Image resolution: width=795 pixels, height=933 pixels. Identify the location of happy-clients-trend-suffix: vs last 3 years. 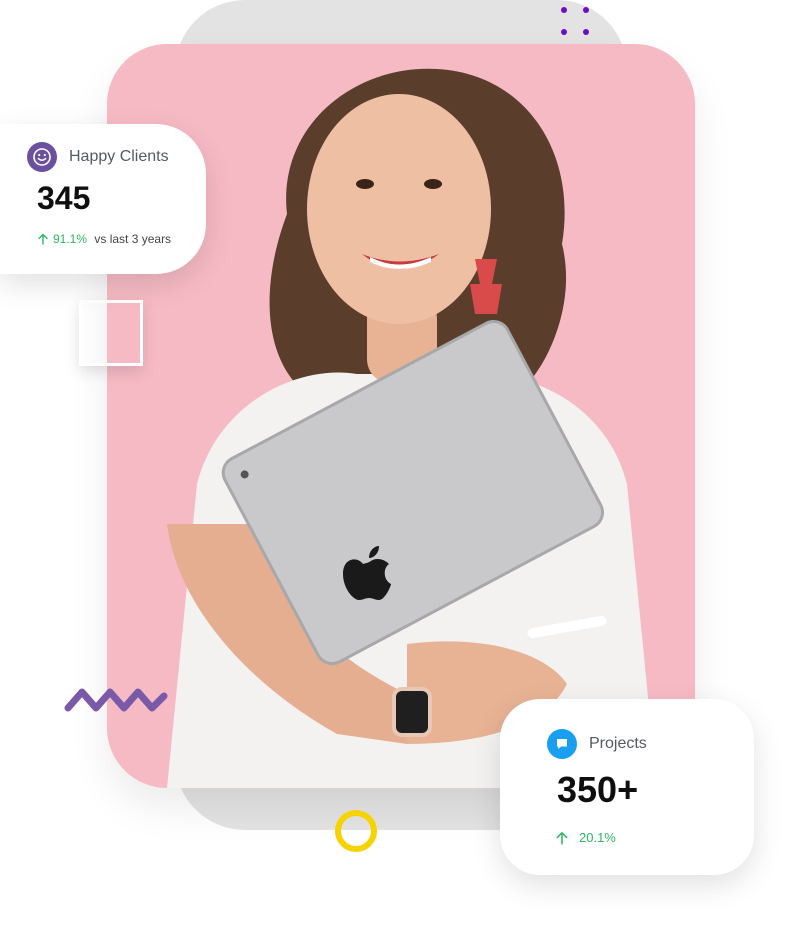
(131, 239).